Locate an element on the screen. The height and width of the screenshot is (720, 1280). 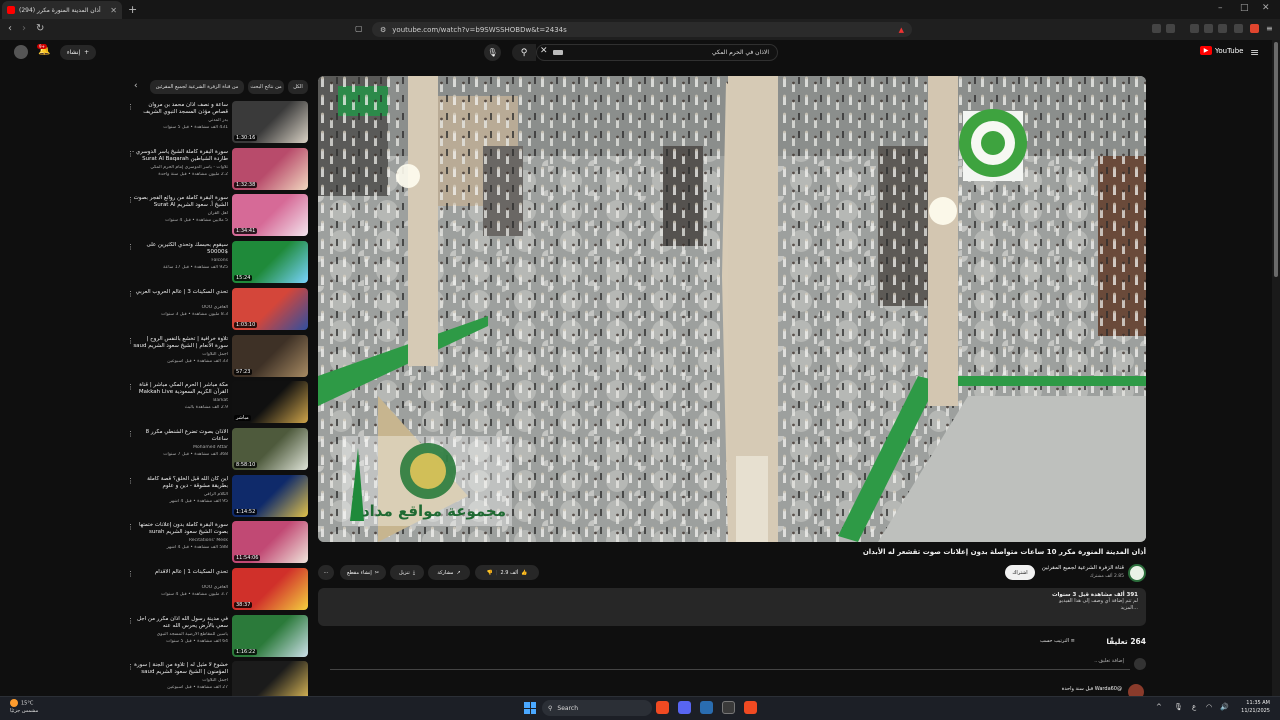
download-button: تنزيل ⤓ is located at coordinates (407, 572).